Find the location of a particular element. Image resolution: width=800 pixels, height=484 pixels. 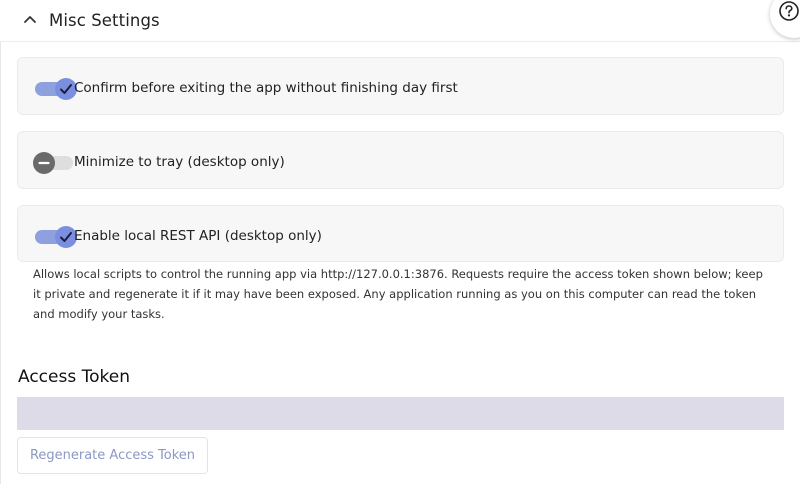

enable-rest-api-label: Enable local REST API (desktop only) is located at coordinates (198, 236).